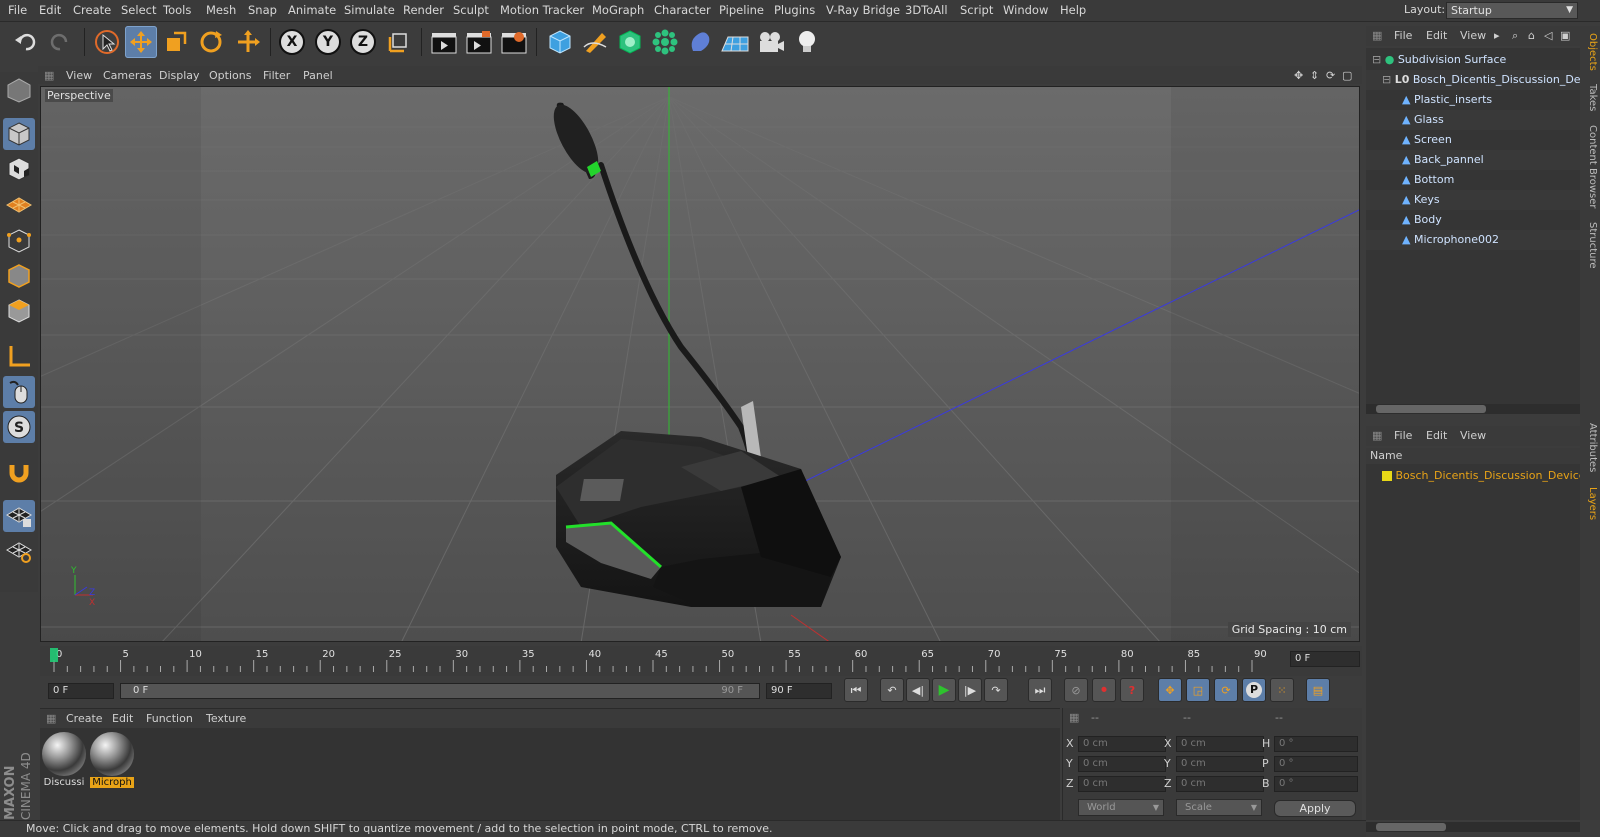  I want to click on menu-pipeline: Pipeline, so click(741, 10).